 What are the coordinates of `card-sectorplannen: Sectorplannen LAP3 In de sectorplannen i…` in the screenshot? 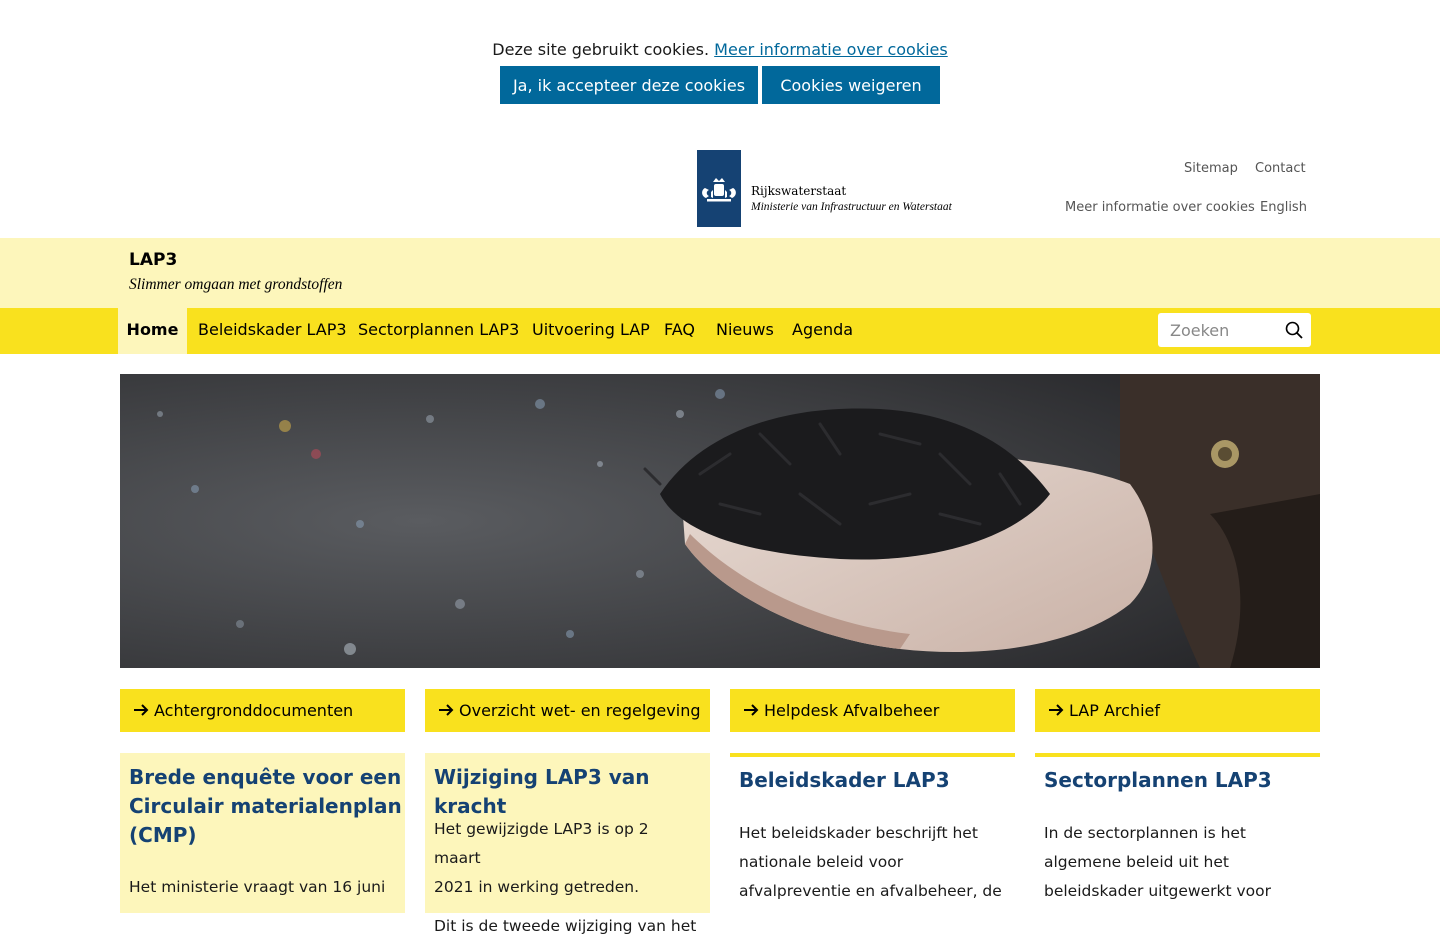 It's located at (1177, 835).